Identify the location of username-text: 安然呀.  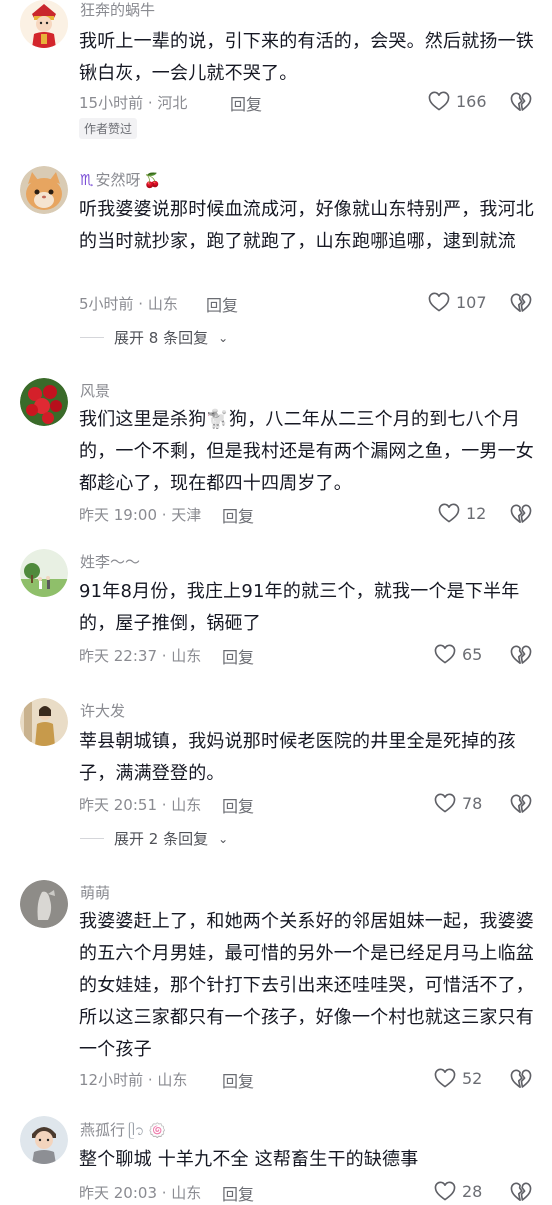
(118, 180).